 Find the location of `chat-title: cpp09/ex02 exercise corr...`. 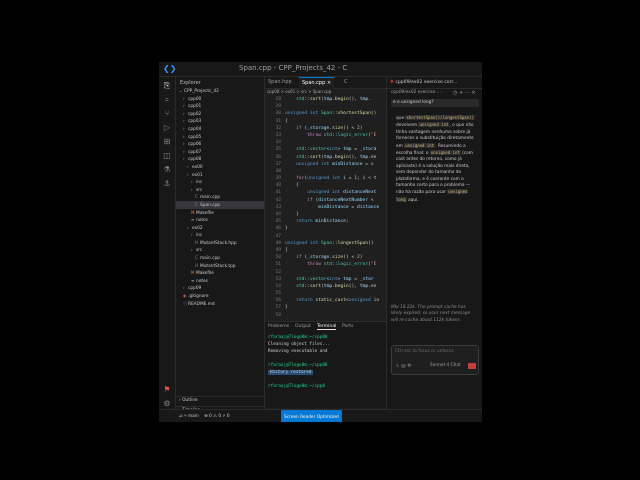

chat-title: cpp09/ex02 exercise corr... is located at coordinates (426, 82).